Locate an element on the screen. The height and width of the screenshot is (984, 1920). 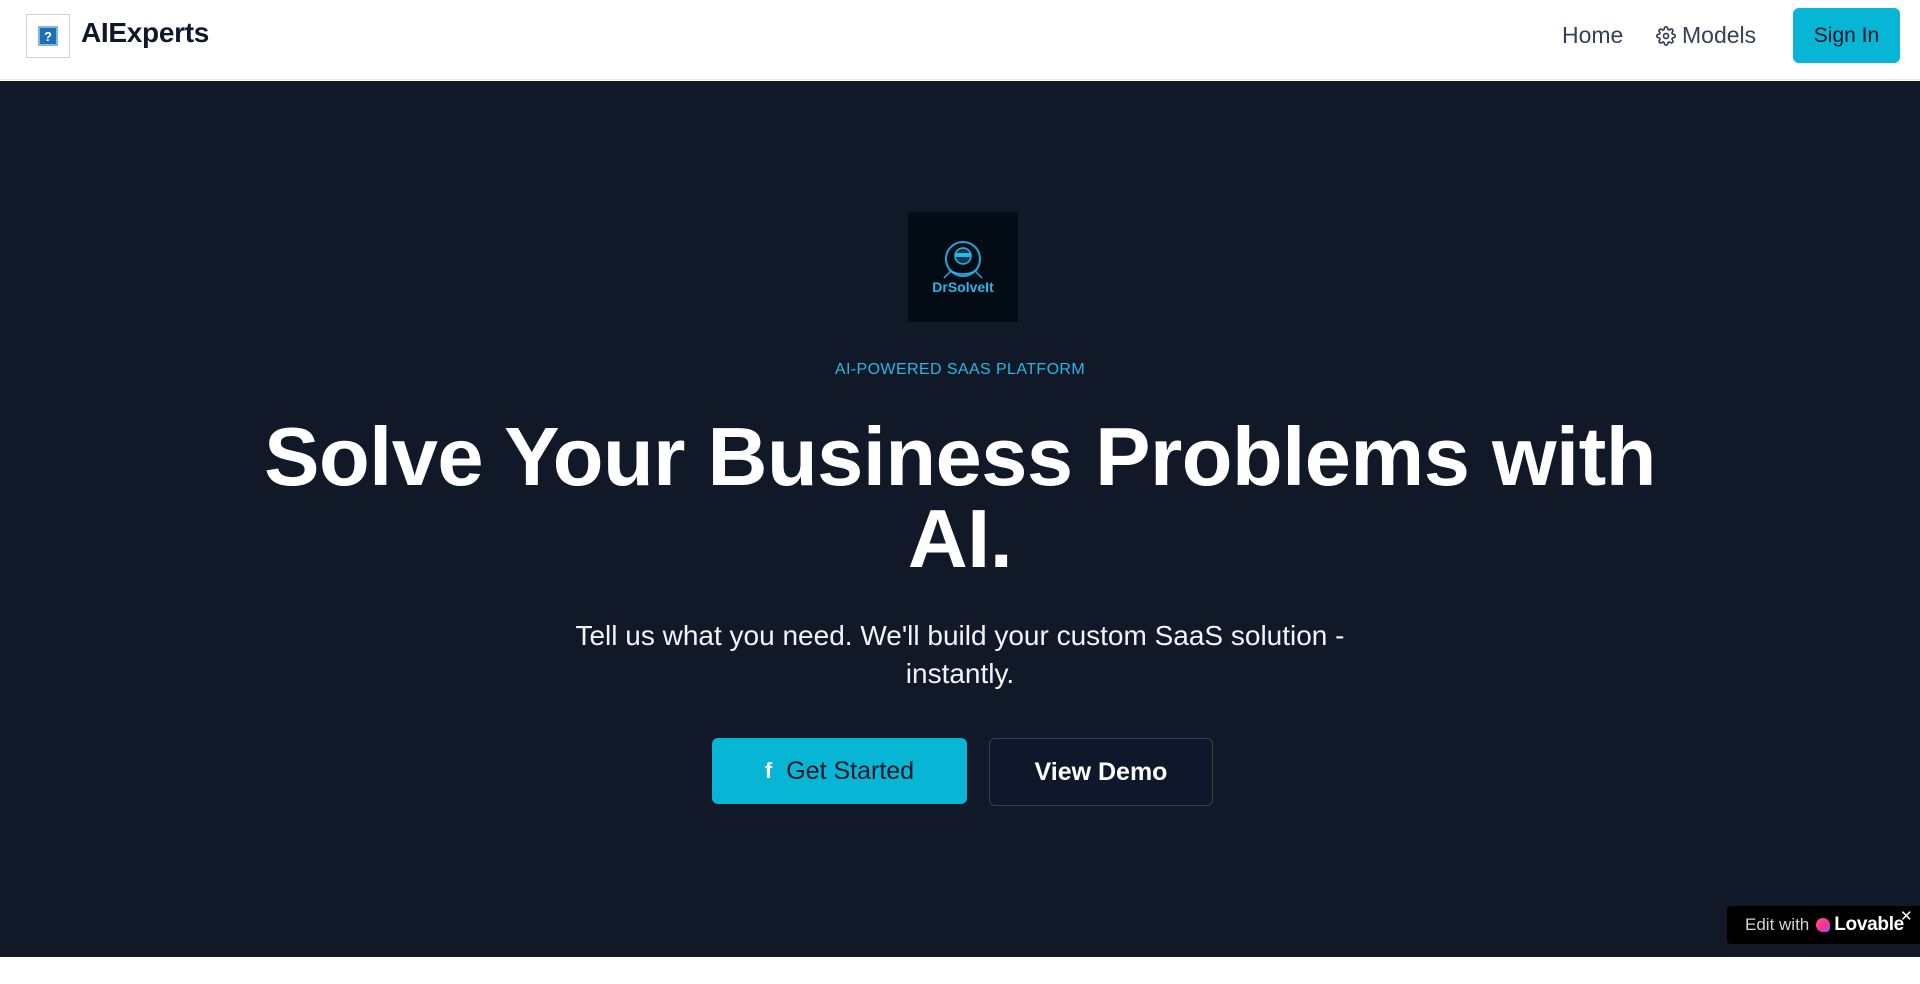
edit-with-lovable-badge: Edit with Lovable is located at coordinates (1823, 925).